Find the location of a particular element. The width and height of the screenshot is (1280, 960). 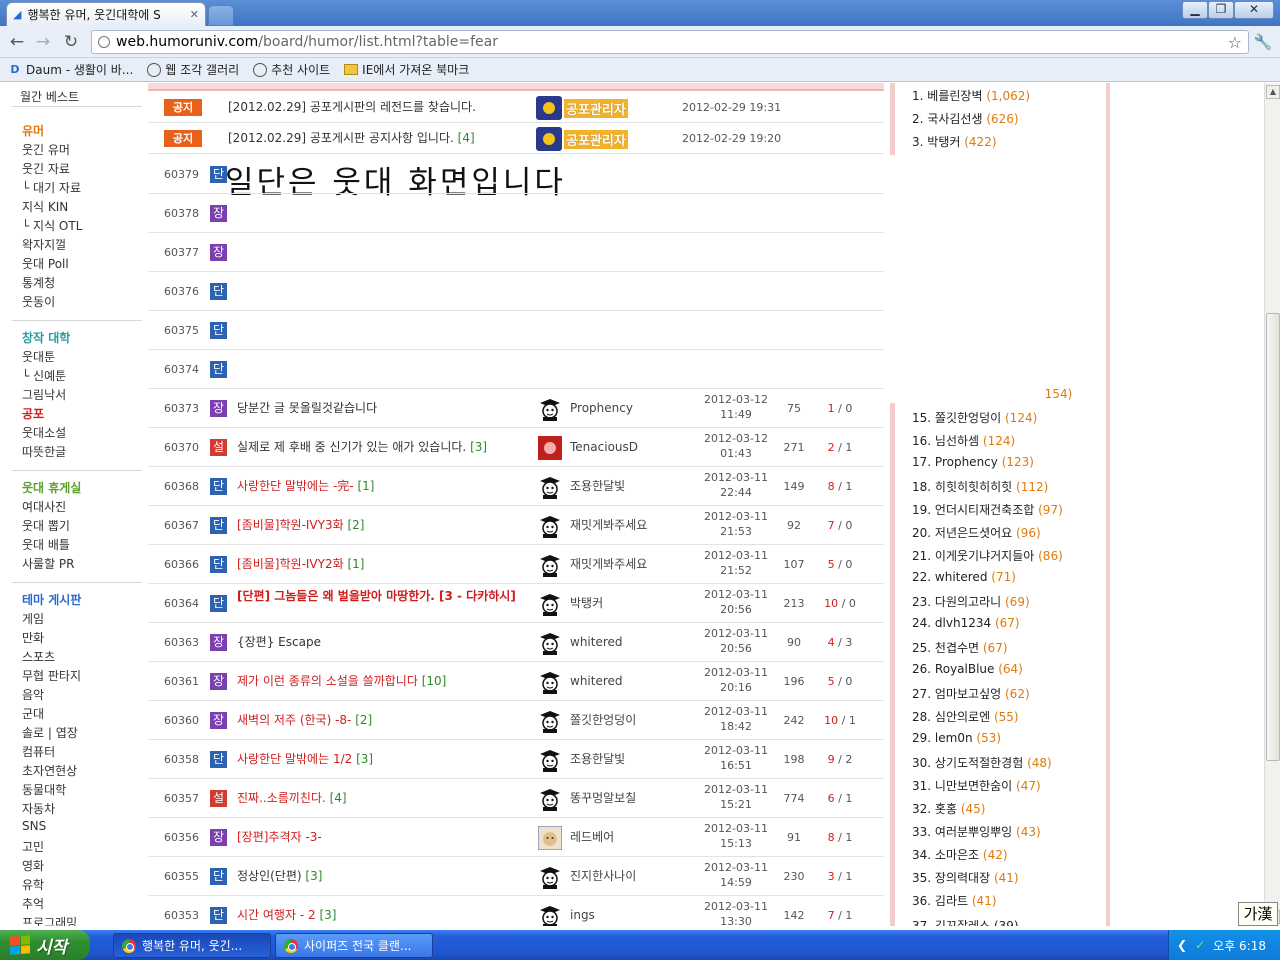

ranking-item: 29. lem0n (53) is located at coordinates (956, 738).